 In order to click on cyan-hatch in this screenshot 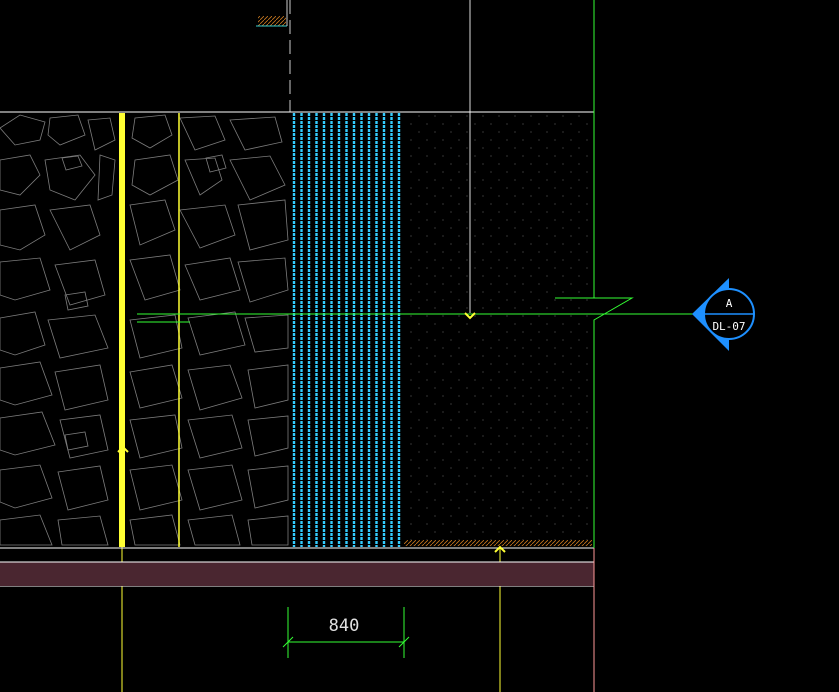, I will do `click(346, 330)`.